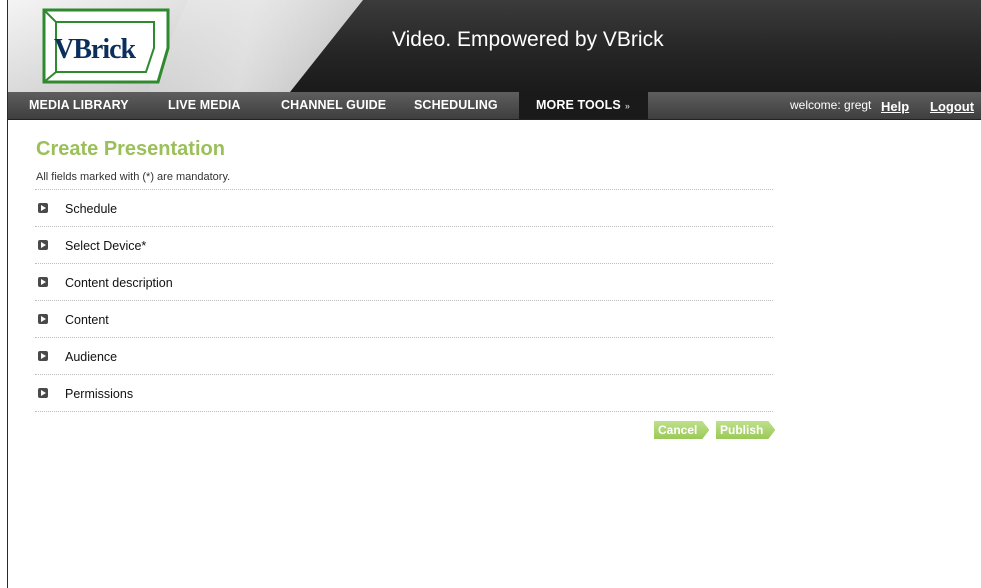 This screenshot has width=981, height=588. Describe the element at coordinates (404, 393) in the screenshot. I see `section-permissions: Permissions` at that location.